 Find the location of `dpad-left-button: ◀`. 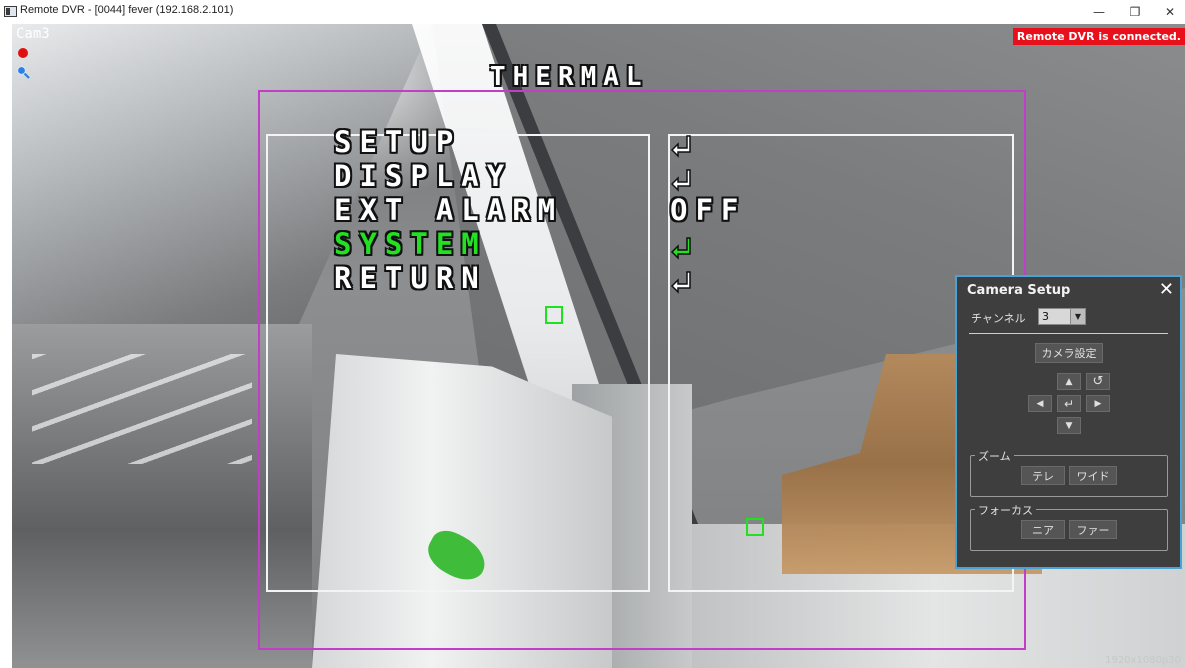

dpad-left-button: ◀ is located at coordinates (1040, 403).